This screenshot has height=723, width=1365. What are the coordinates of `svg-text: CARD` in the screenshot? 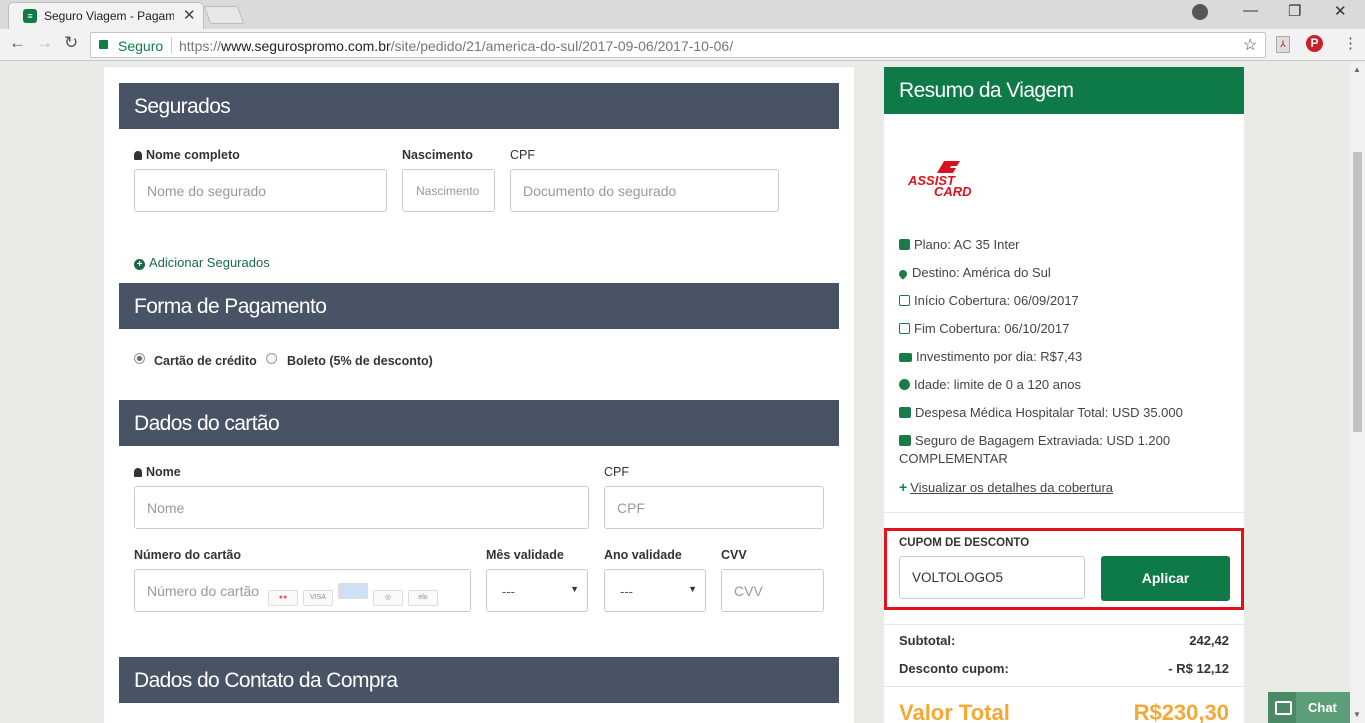 It's located at (953, 190).